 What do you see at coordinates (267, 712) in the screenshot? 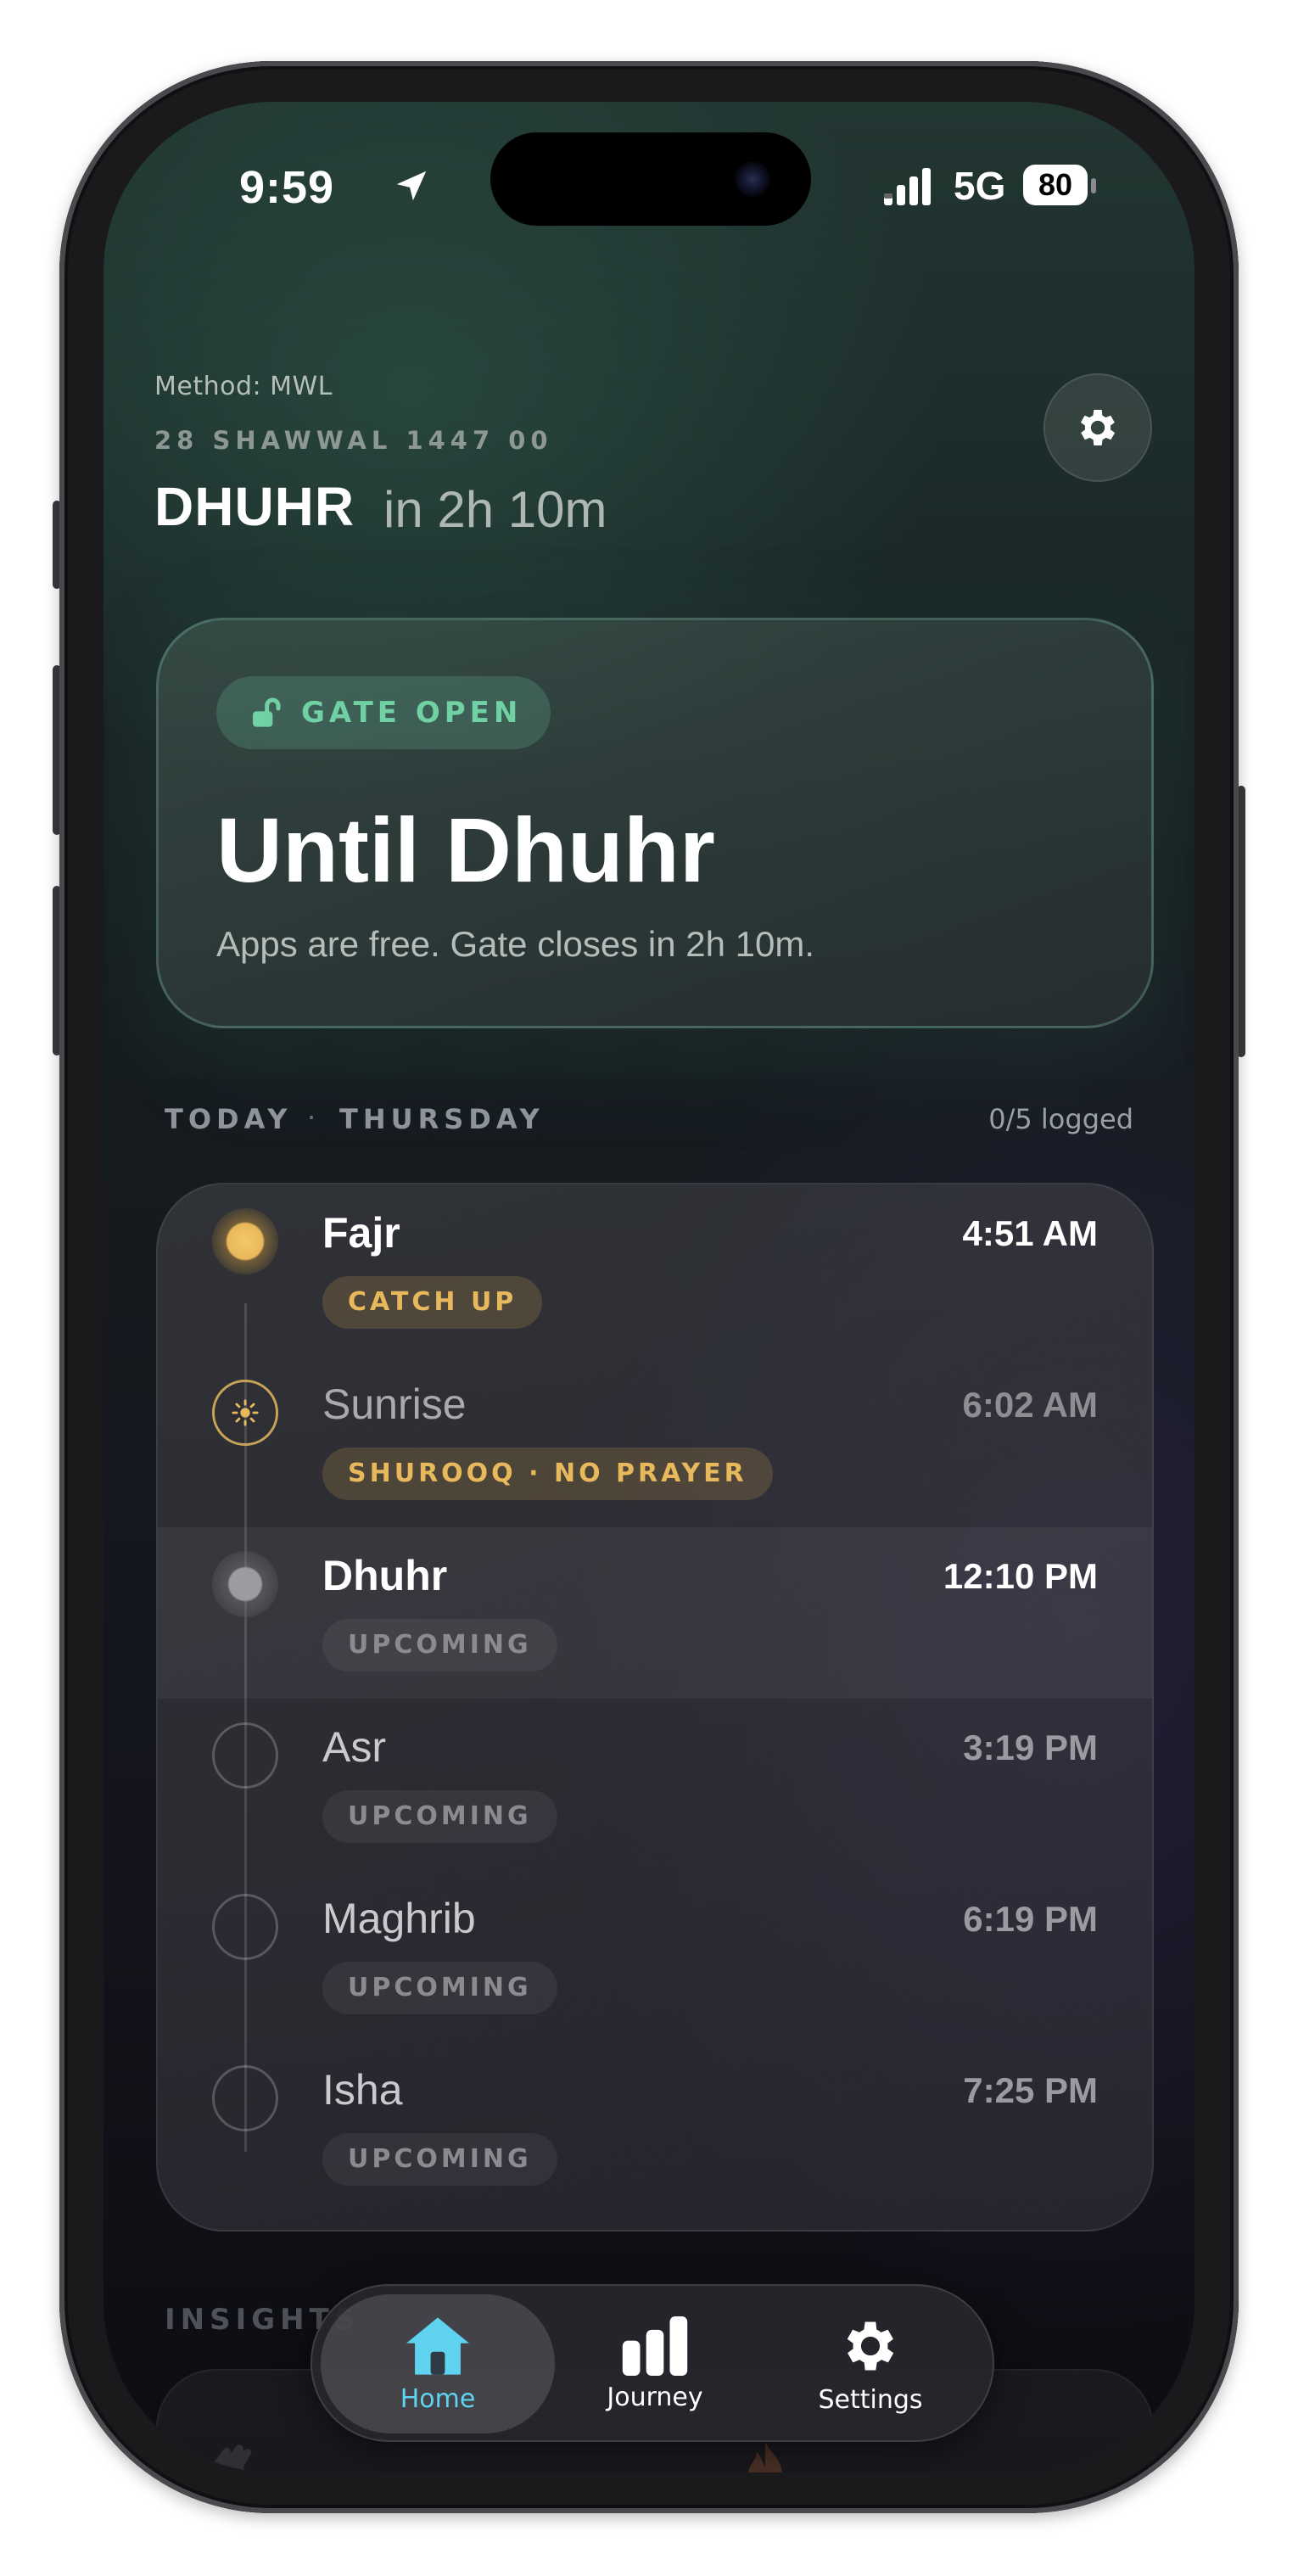
I see `unlock-icon` at bounding box center [267, 712].